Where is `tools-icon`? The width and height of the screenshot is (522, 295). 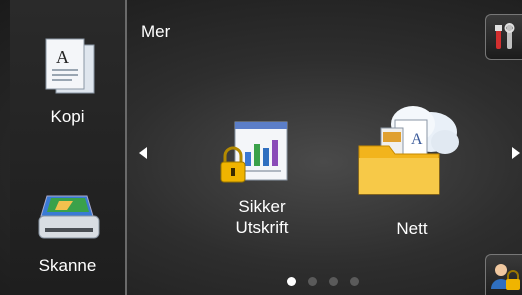 tools-icon is located at coordinates (505, 37).